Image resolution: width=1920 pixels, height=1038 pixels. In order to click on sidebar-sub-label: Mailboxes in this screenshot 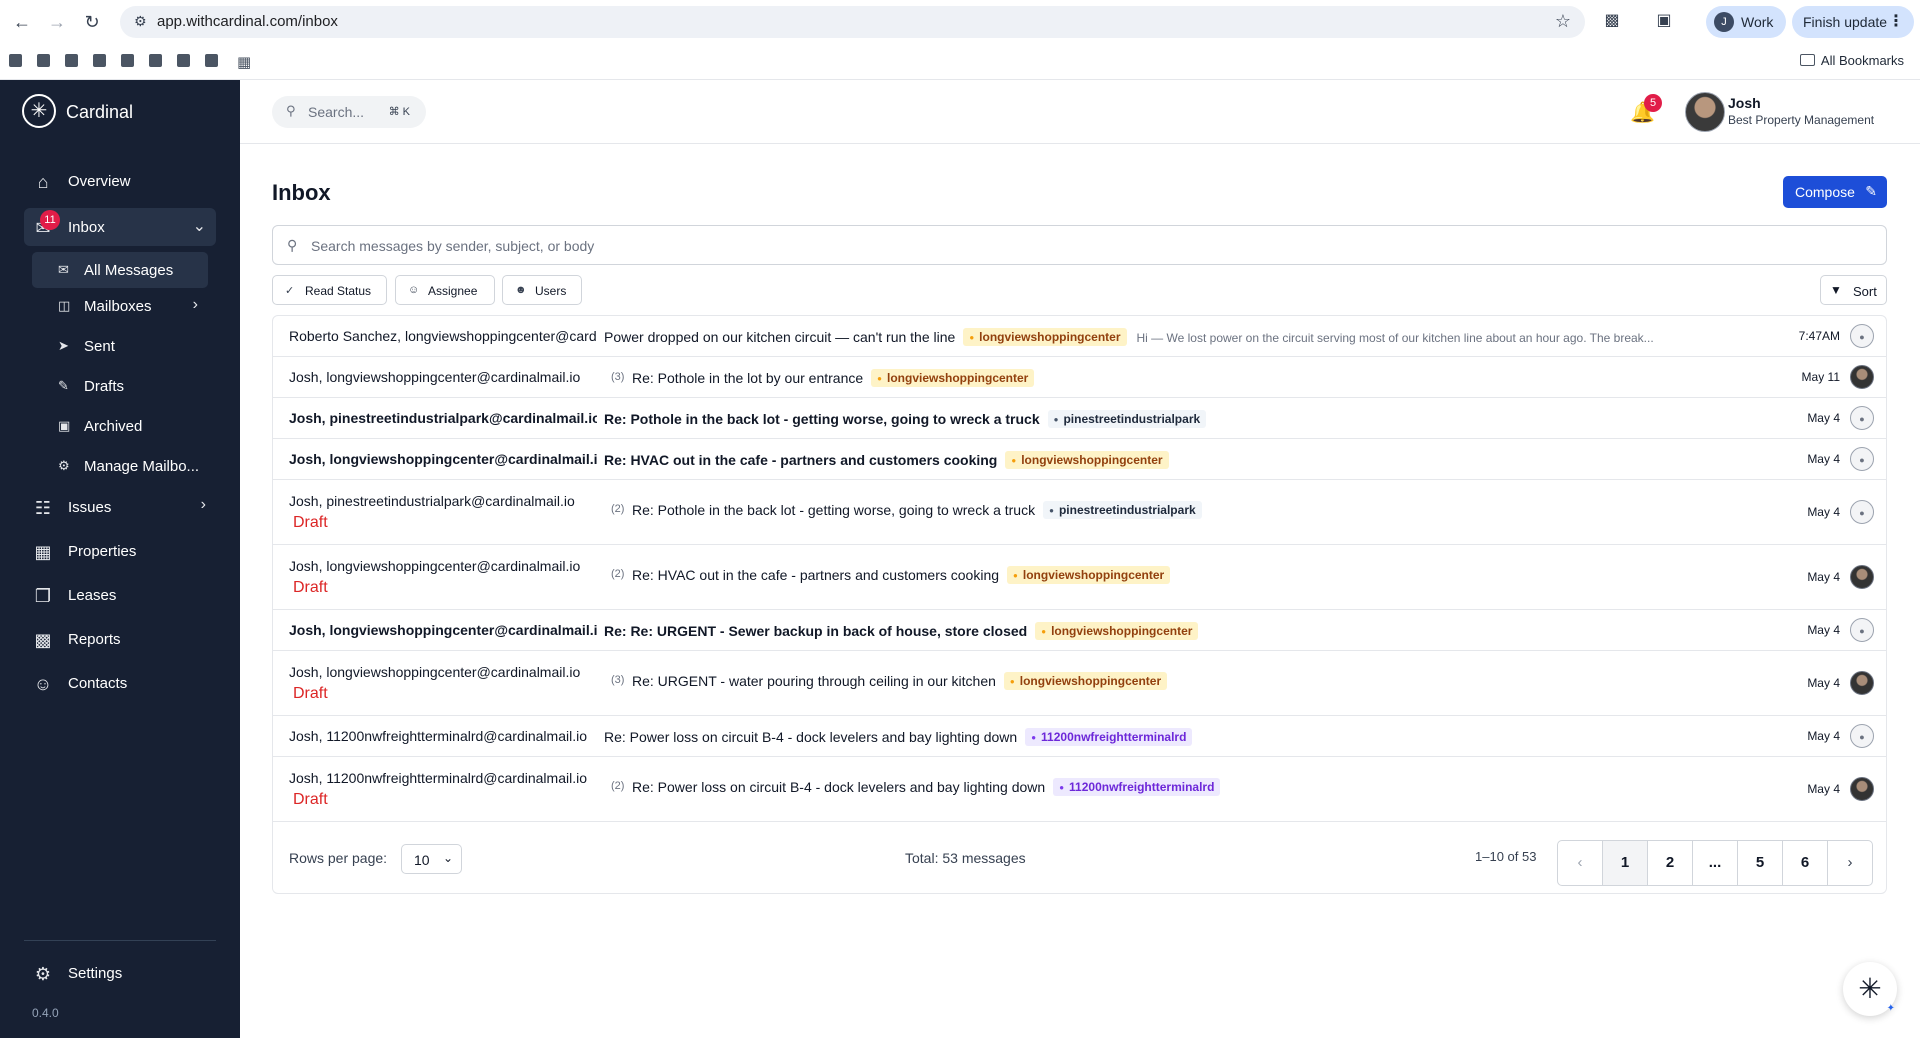, I will do `click(118, 306)`.